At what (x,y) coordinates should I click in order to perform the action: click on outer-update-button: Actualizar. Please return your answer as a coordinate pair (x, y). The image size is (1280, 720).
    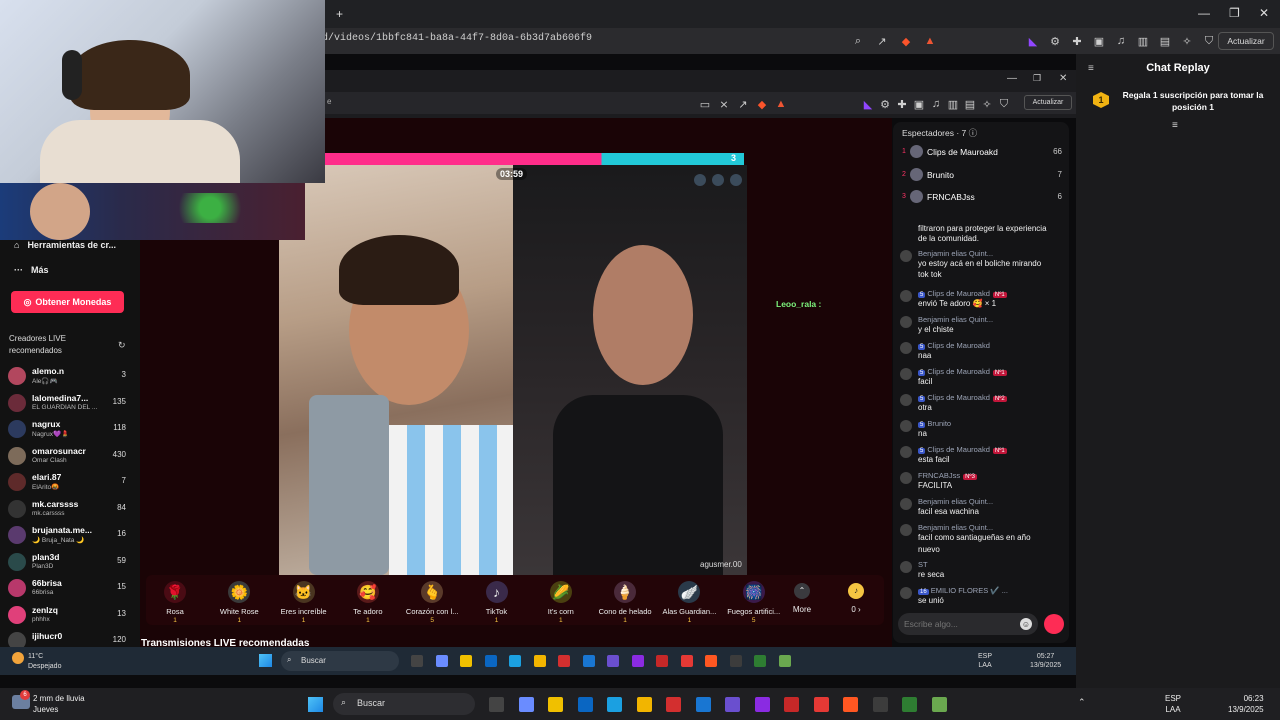
    Looking at the image, I should click on (1246, 41).